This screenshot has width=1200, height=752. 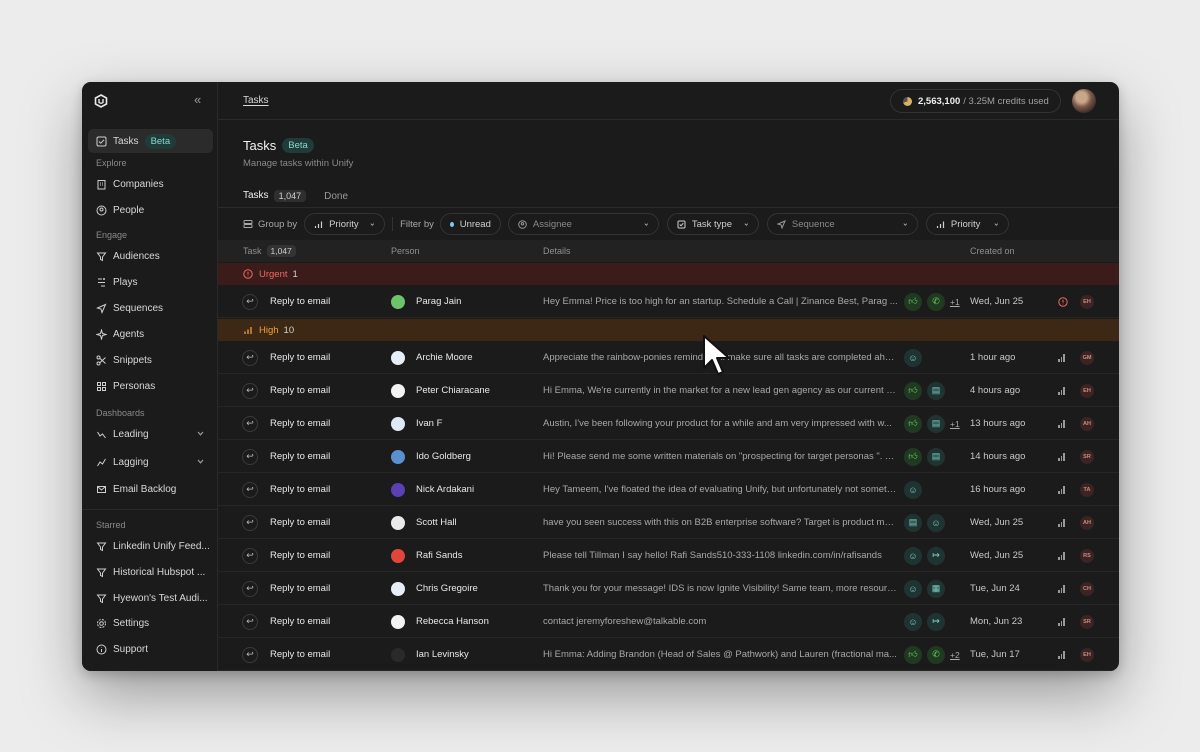 I want to click on sidebar-item-tasks: Tasks Beta, so click(x=150, y=141).